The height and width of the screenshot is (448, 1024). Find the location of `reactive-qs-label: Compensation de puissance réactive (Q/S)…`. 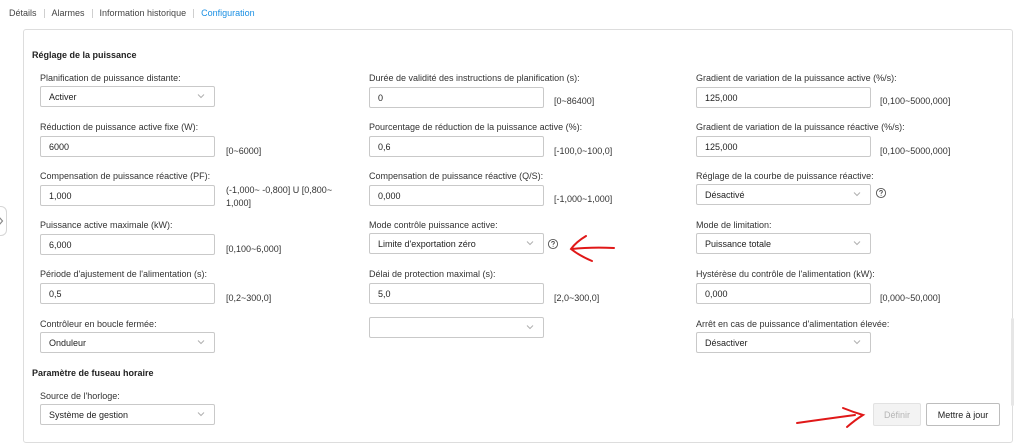

reactive-qs-label: Compensation de puissance réactive (Q/S)… is located at coordinates (456, 176).